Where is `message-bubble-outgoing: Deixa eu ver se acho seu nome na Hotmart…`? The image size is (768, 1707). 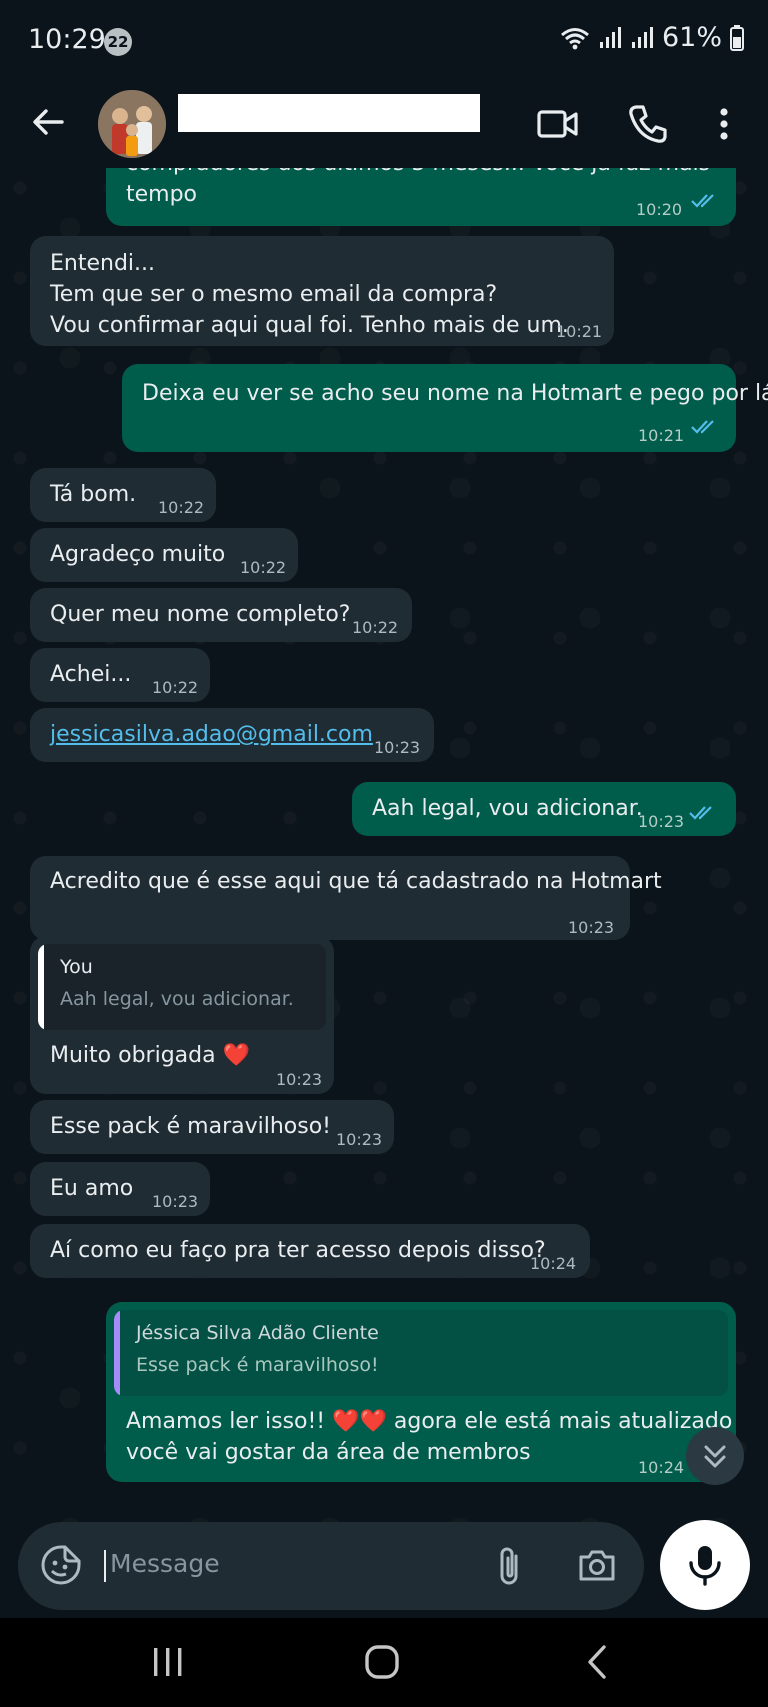 message-bubble-outgoing: Deixa eu ver se acho seu nome na Hotmart… is located at coordinates (445, 408).